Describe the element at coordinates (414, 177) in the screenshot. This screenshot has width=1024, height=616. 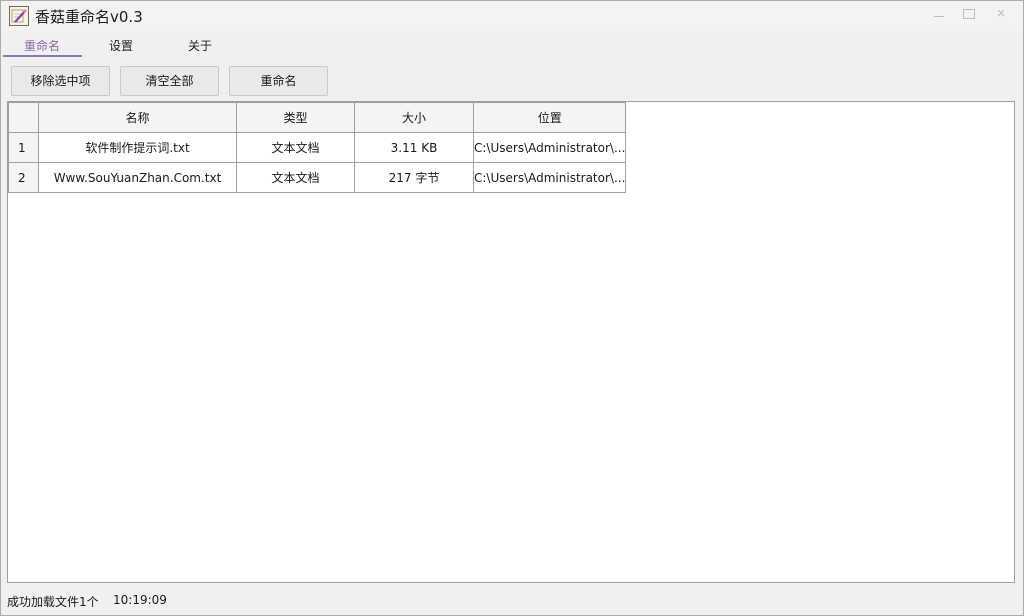
I see `file-size-cell: 217 字节` at that location.